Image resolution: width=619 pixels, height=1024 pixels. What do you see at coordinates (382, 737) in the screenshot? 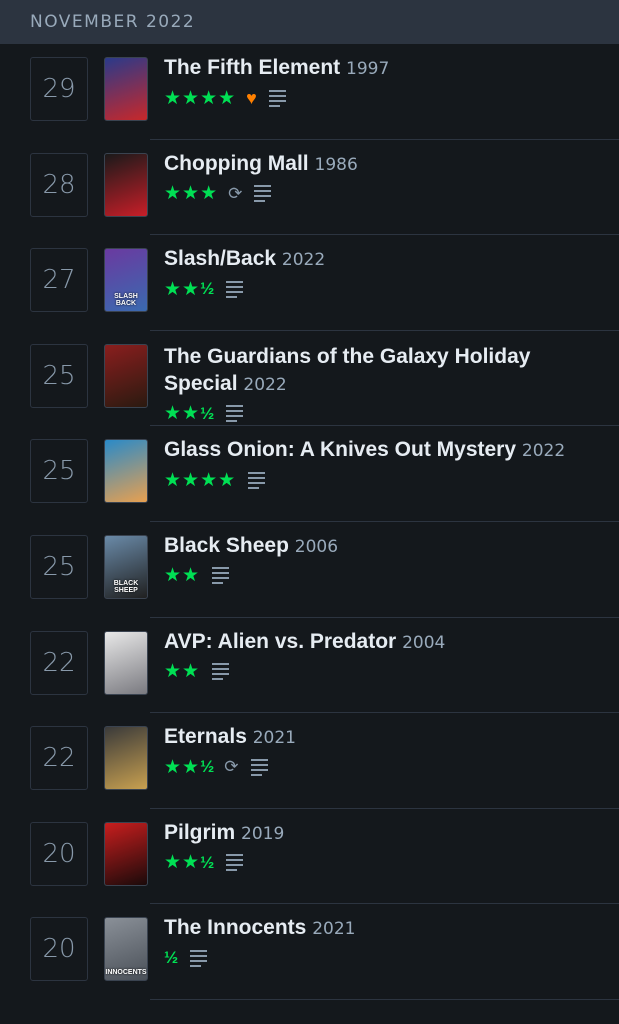
I see `title-line: Eternals 2021` at bounding box center [382, 737].